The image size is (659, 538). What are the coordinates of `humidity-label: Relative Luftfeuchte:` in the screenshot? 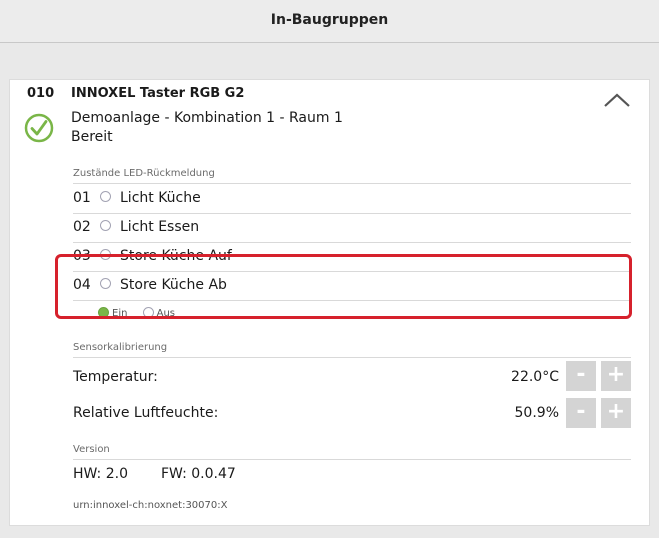 It's located at (146, 413).